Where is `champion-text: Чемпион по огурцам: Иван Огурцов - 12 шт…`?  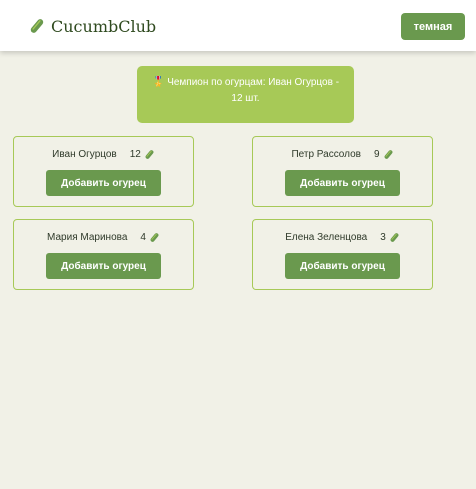 champion-text: Чемпион по огурцам: Иван Огурцов - 12 шт… is located at coordinates (253, 90).